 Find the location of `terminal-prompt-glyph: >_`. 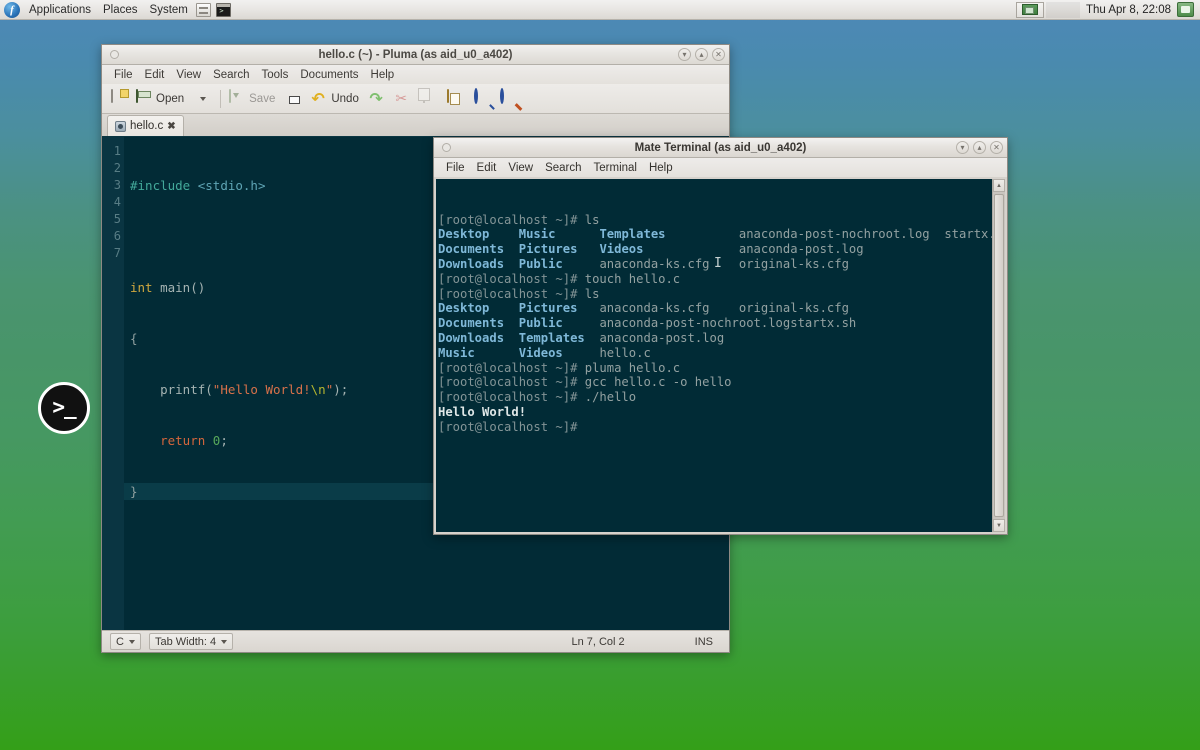

terminal-prompt-glyph: >_ is located at coordinates (64, 406).